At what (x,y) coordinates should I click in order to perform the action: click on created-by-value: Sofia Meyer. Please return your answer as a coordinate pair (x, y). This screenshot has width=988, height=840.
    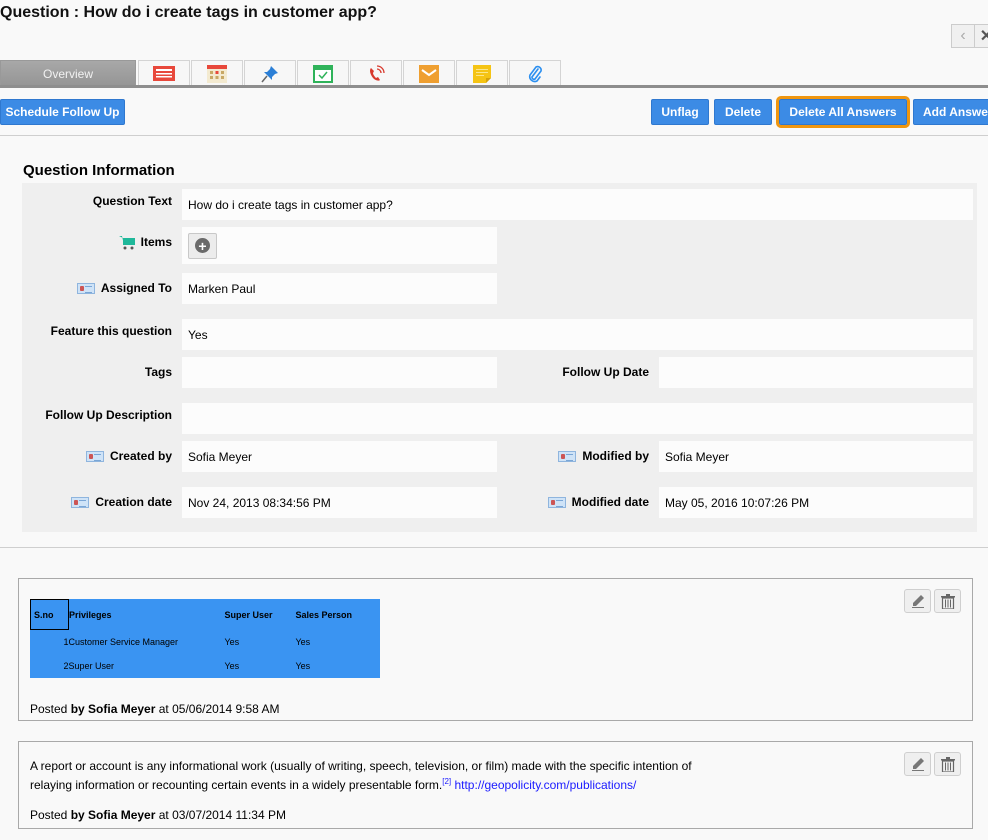
    Looking at the image, I should click on (339, 456).